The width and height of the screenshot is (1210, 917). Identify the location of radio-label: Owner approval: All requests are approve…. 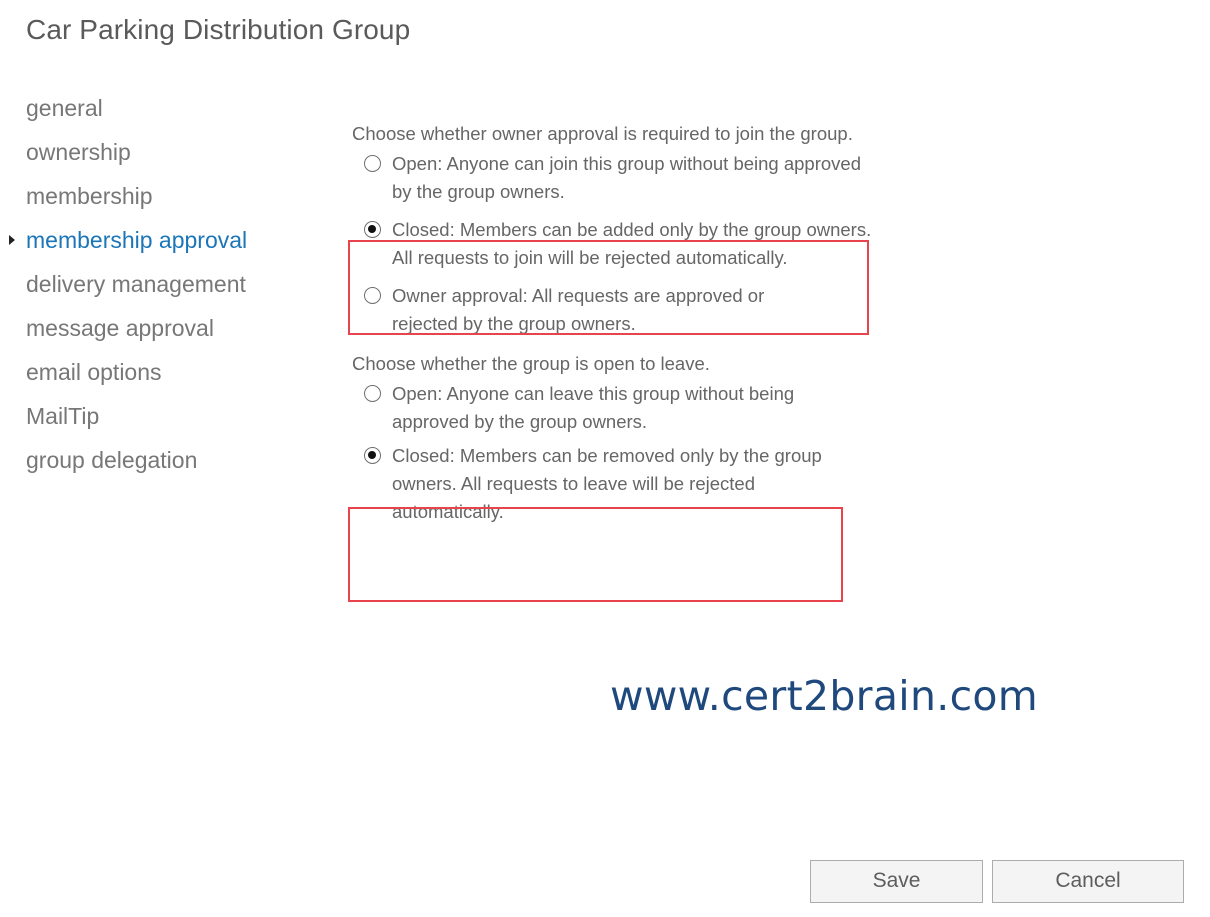
(578, 309).